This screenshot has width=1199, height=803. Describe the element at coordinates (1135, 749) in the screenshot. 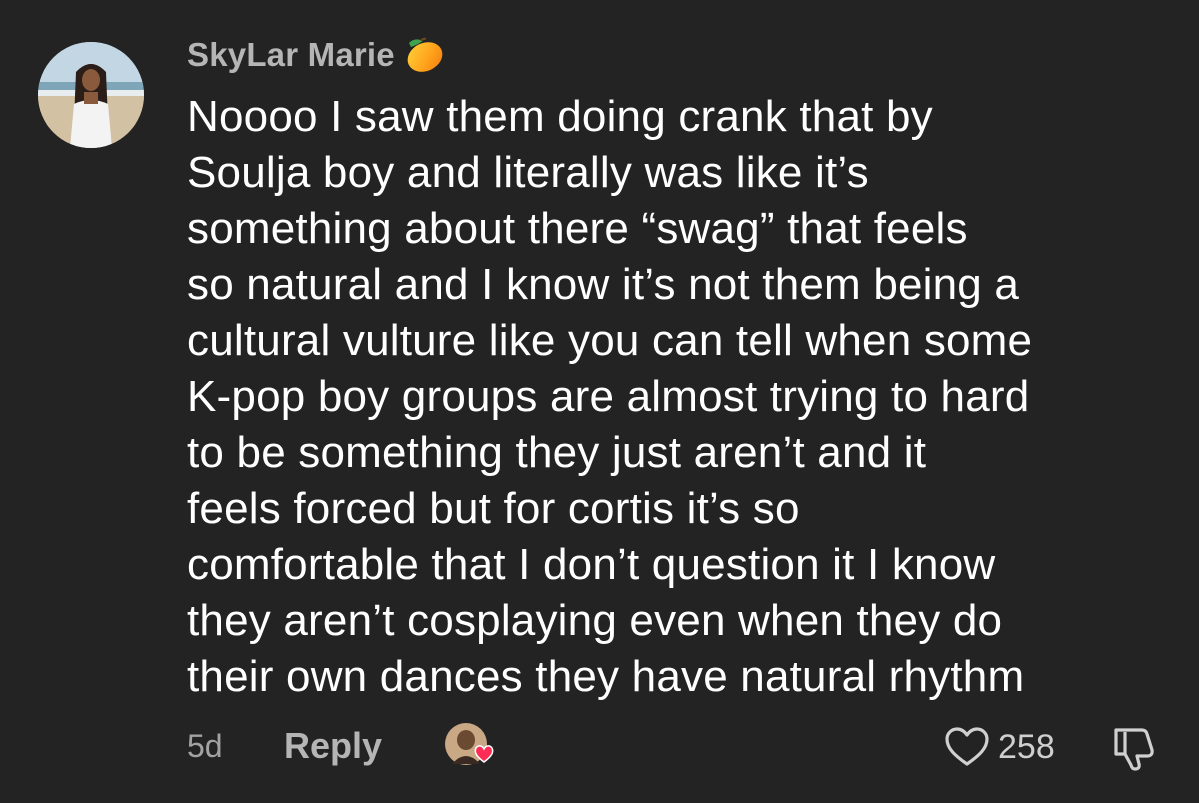

I see `thumbs-down-icon` at that location.